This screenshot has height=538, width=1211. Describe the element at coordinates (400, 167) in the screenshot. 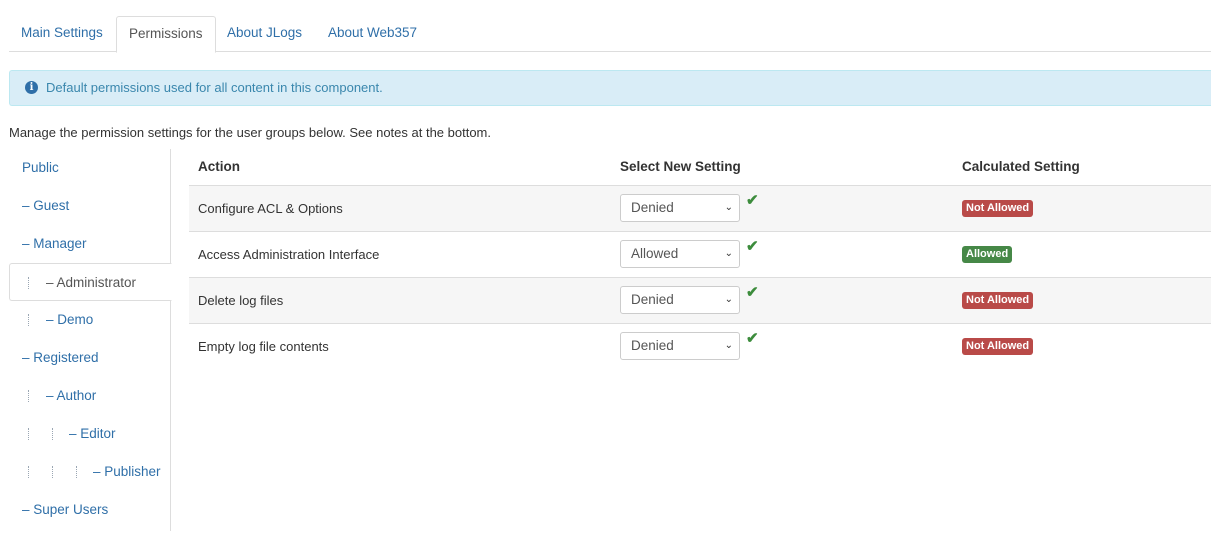

I see `column-header-action: Action` at that location.